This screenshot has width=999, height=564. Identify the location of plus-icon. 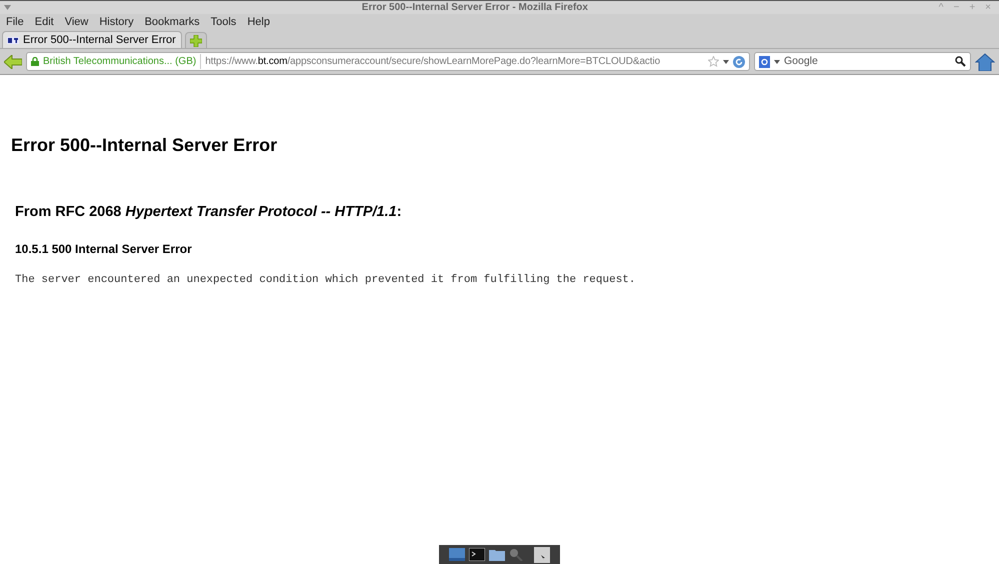
(196, 40).